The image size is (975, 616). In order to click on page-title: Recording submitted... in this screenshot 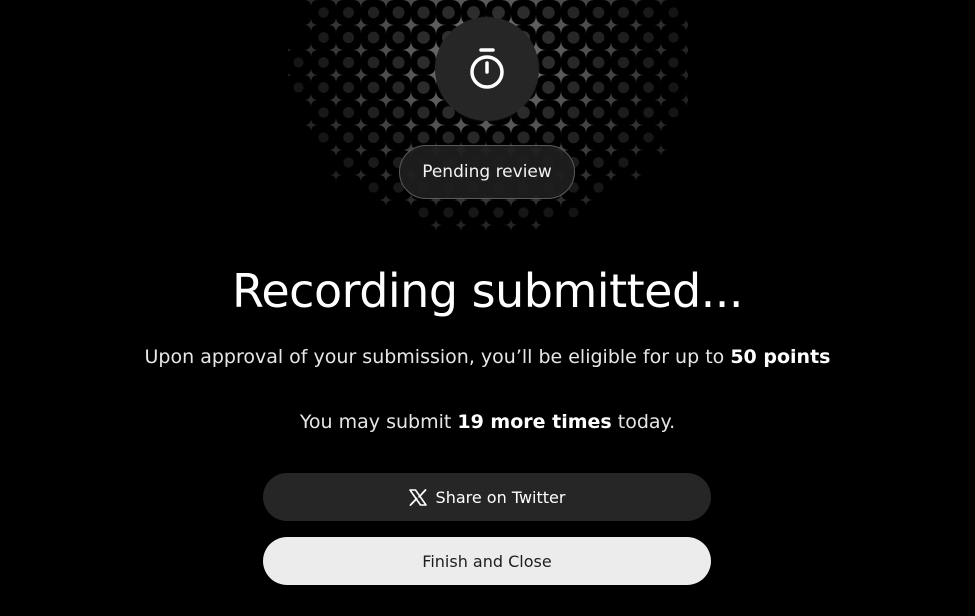, I will do `click(487, 291)`.